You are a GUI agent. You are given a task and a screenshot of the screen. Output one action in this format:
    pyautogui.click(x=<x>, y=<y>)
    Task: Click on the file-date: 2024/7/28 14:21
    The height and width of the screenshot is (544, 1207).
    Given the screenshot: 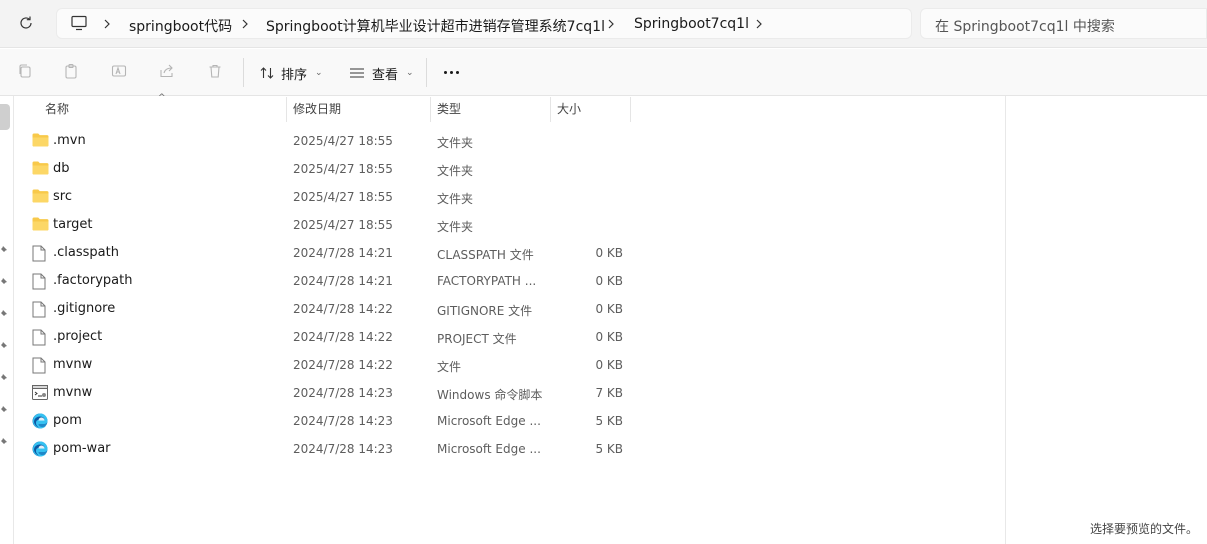 What is the action you would take?
    pyautogui.click(x=343, y=253)
    